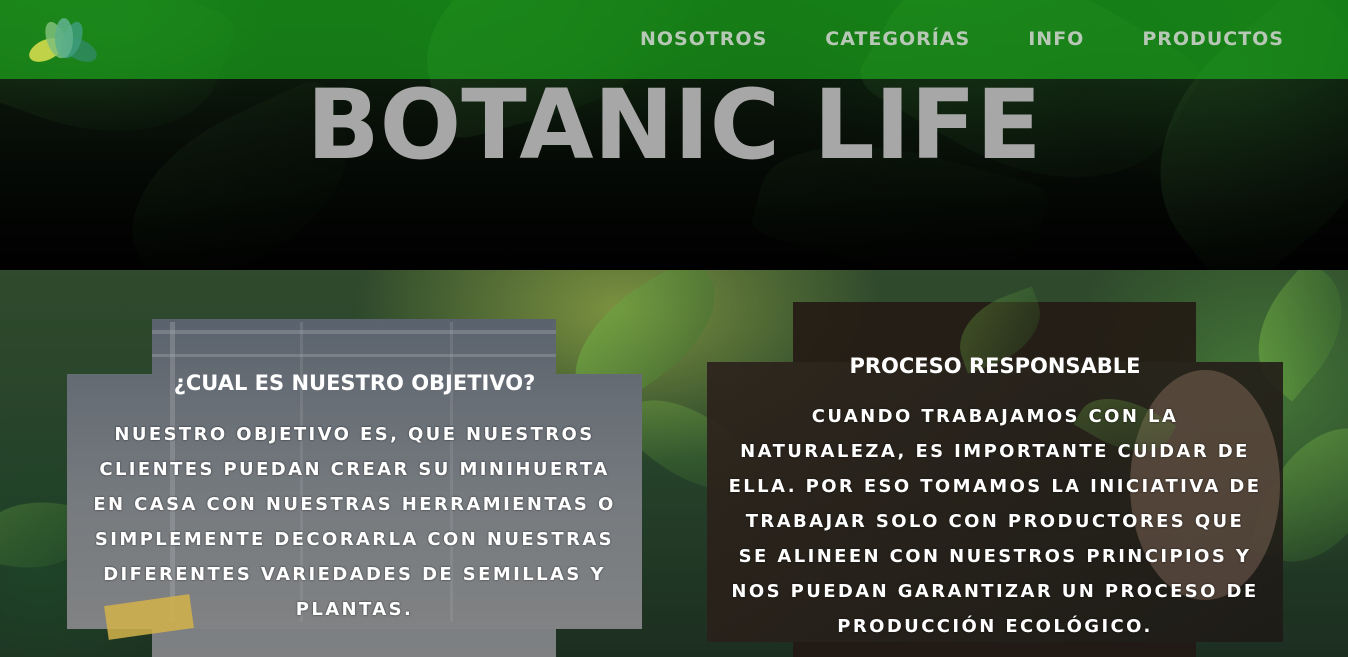  What do you see at coordinates (354, 383) in the screenshot?
I see `objective-card-title: ¿CUAL ES NUESTRO OBJETIVO?` at bounding box center [354, 383].